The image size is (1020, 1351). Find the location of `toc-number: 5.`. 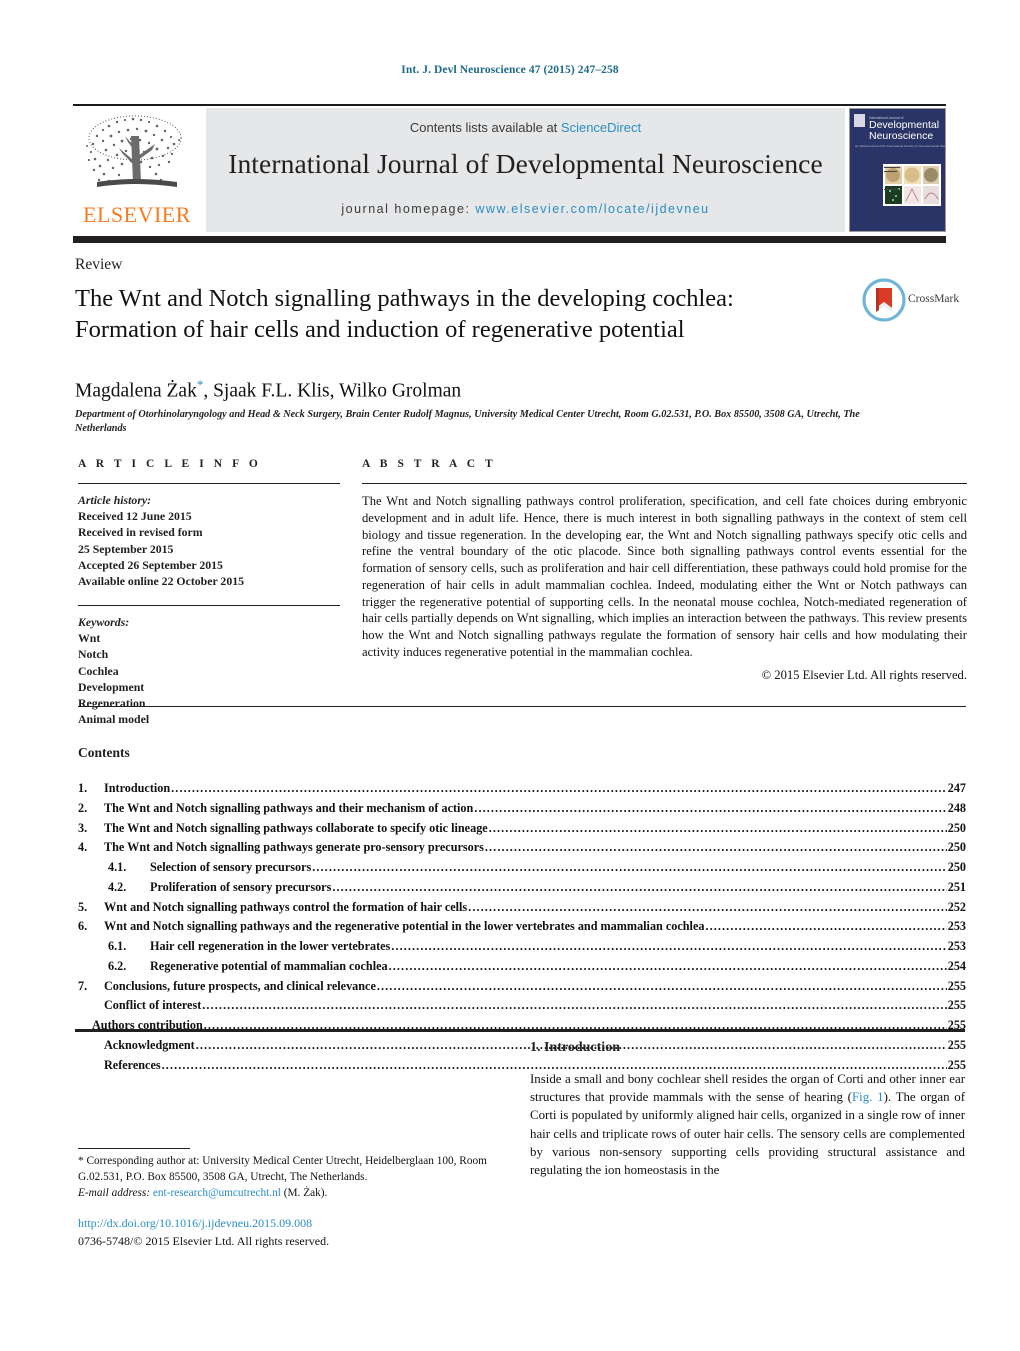

toc-number: 5. is located at coordinates (83, 906).